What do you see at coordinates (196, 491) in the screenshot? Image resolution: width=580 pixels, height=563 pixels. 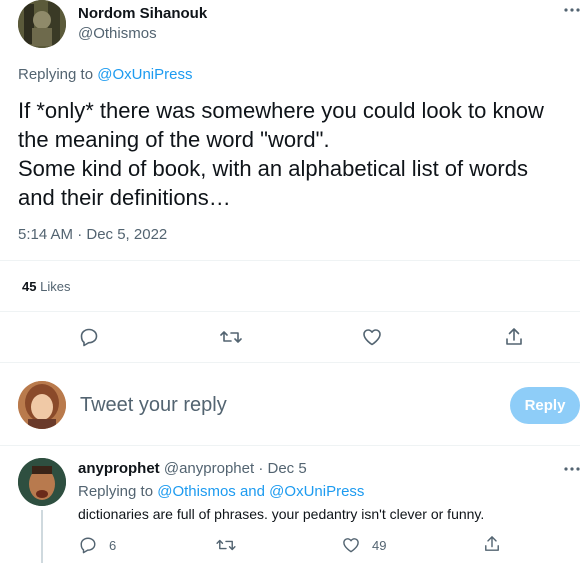 I see `replying-to-link: @Othismos` at bounding box center [196, 491].